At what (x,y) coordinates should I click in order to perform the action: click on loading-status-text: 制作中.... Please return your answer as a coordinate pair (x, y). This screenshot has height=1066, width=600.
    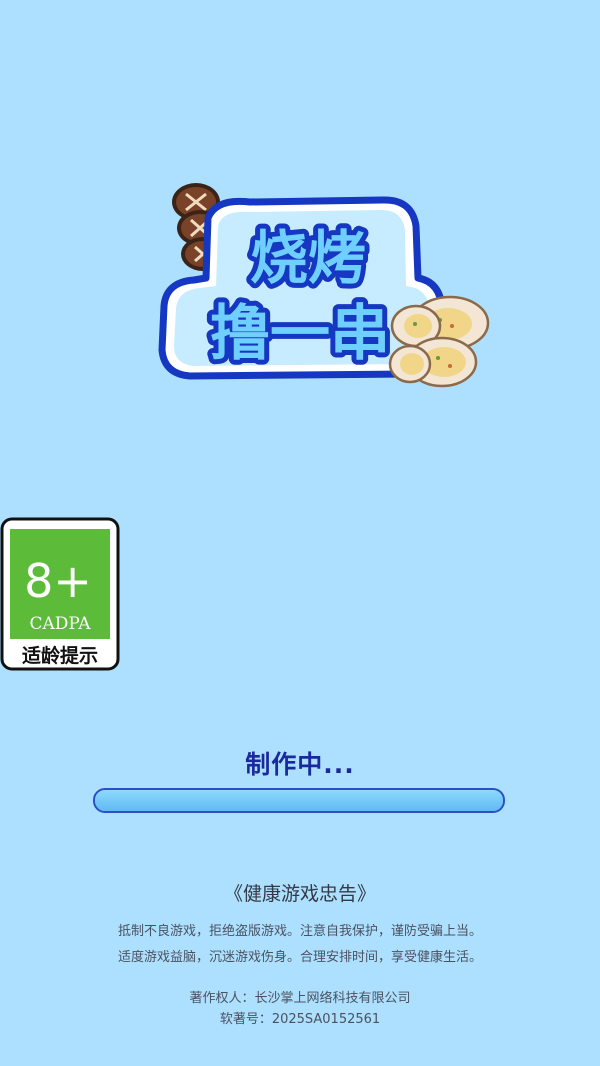
    Looking at the image, I should click on (300, 764).